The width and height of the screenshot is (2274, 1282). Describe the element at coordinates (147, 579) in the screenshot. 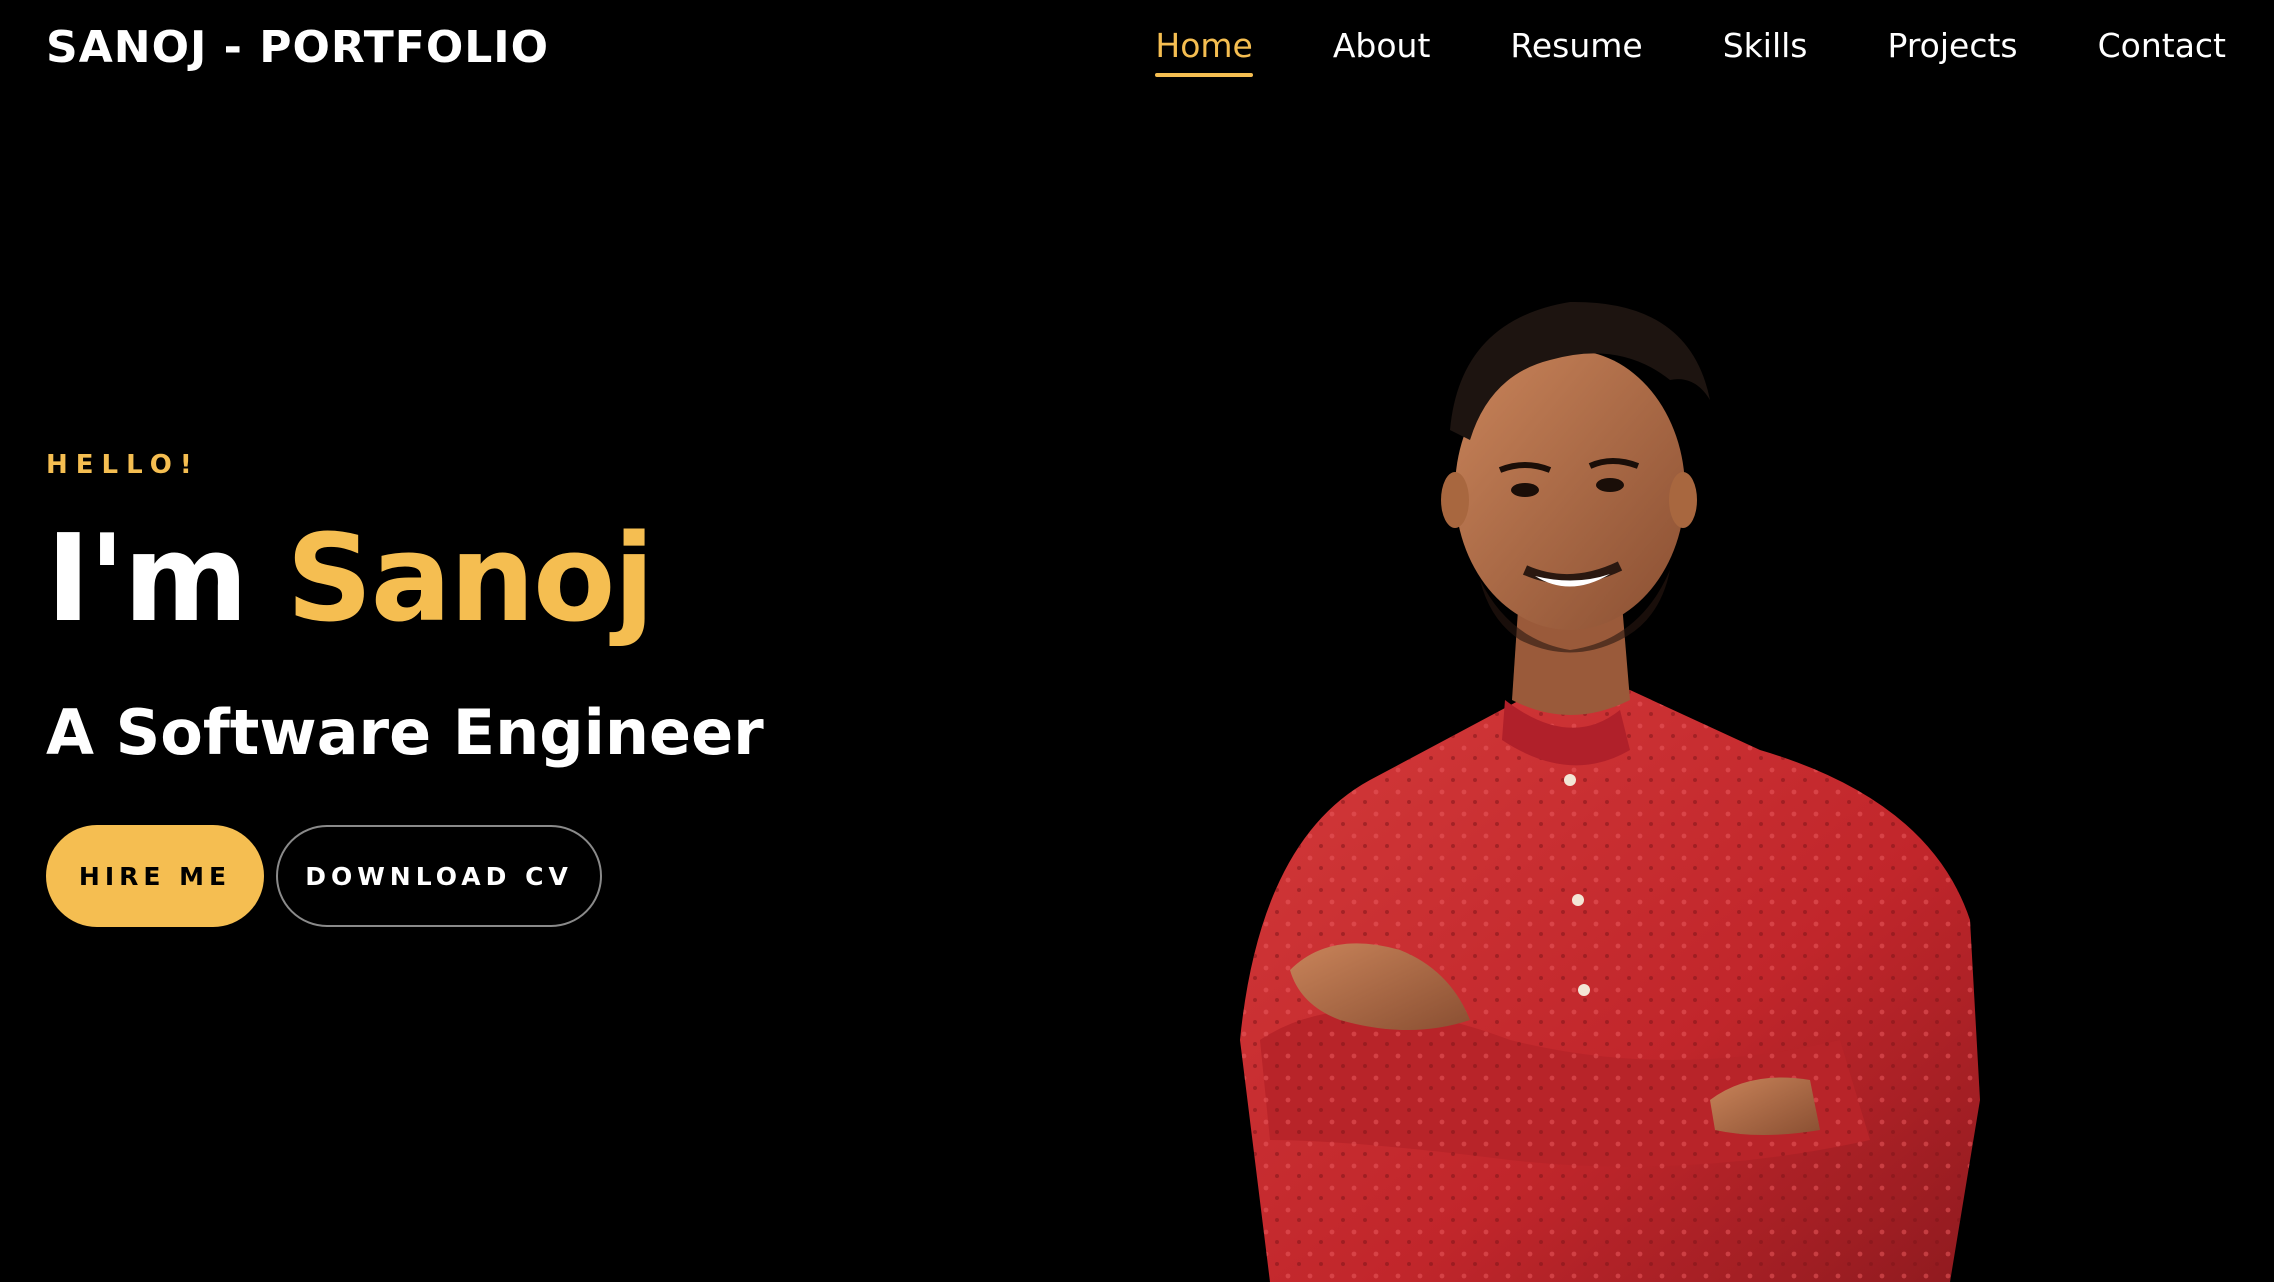

I see `headline-prefix: I'm` at that location.